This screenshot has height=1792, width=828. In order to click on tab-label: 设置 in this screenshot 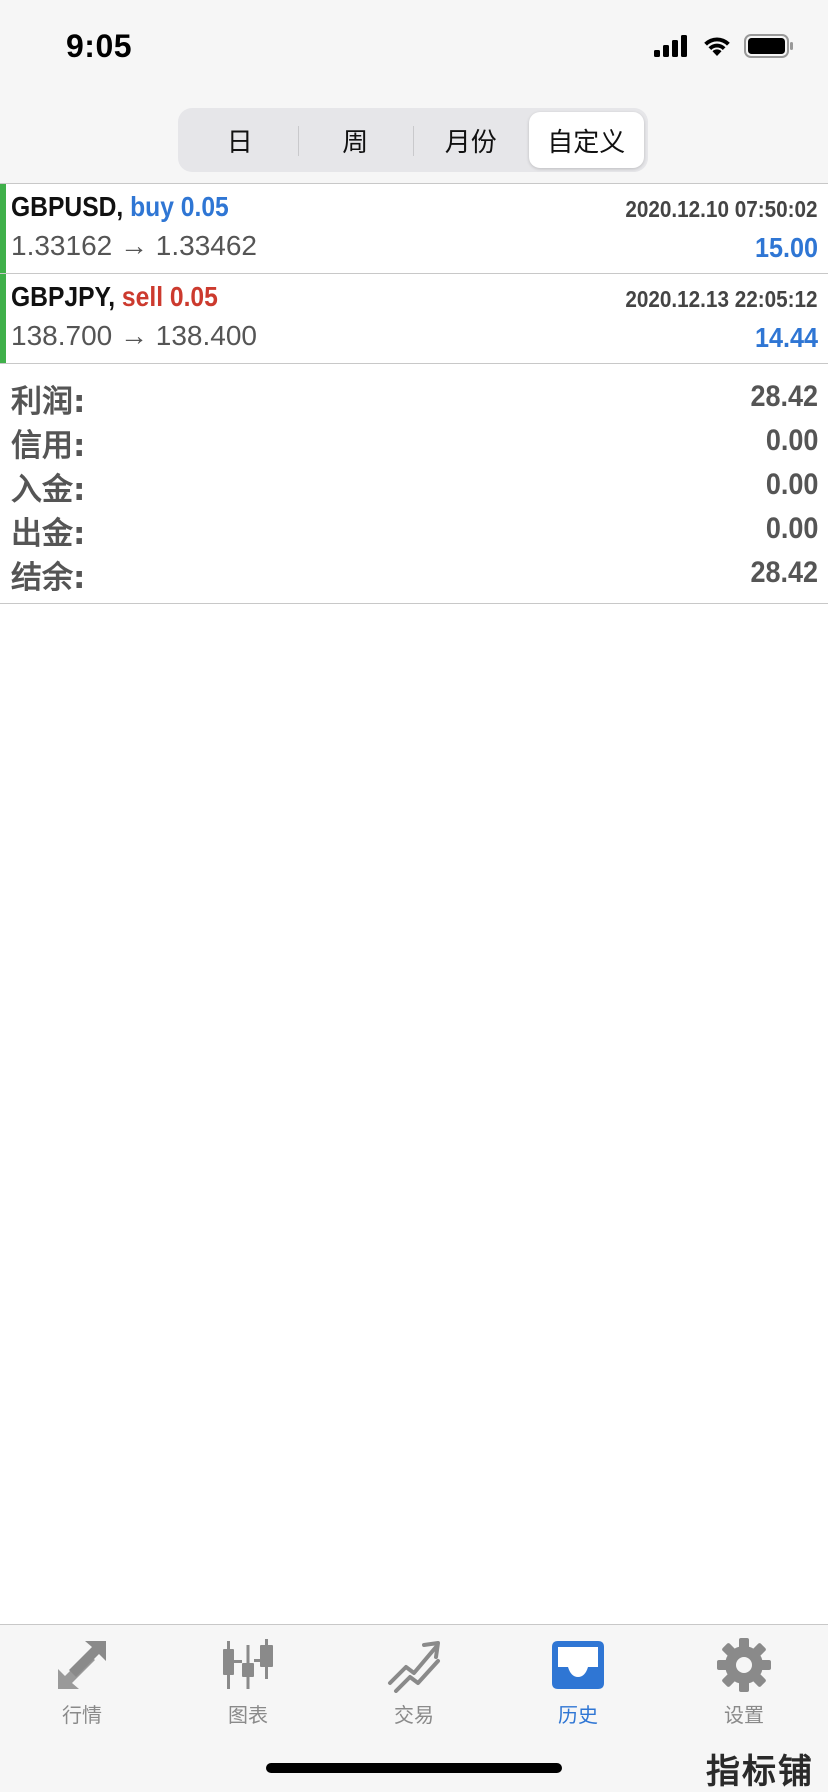, I will do `click(744, 1715)`.